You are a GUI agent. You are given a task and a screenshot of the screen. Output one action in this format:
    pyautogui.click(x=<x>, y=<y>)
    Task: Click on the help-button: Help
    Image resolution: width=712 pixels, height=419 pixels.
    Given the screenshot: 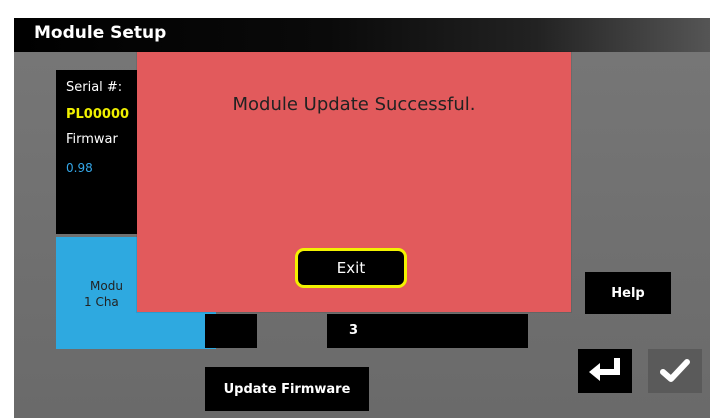 What is the action you would take?
    pyautogui.click(x=628, y=293)
    